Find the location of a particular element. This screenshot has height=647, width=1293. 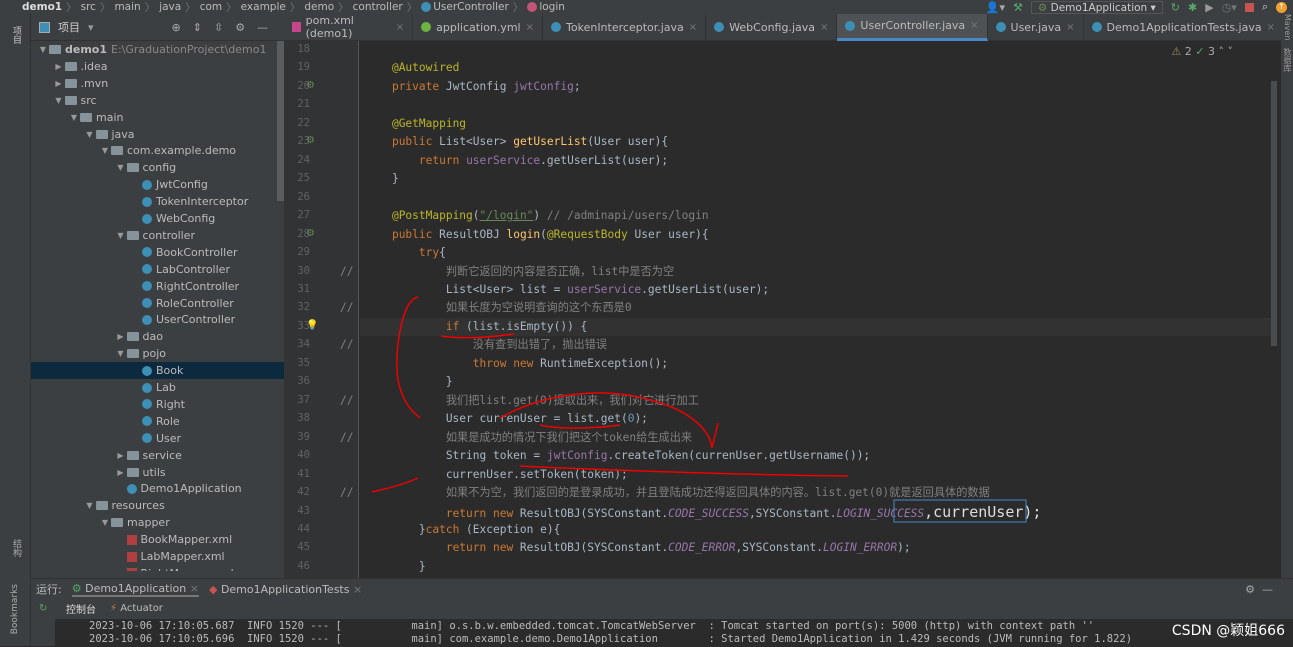

breadcrumb-item: example is located at coordinates (263, 7).